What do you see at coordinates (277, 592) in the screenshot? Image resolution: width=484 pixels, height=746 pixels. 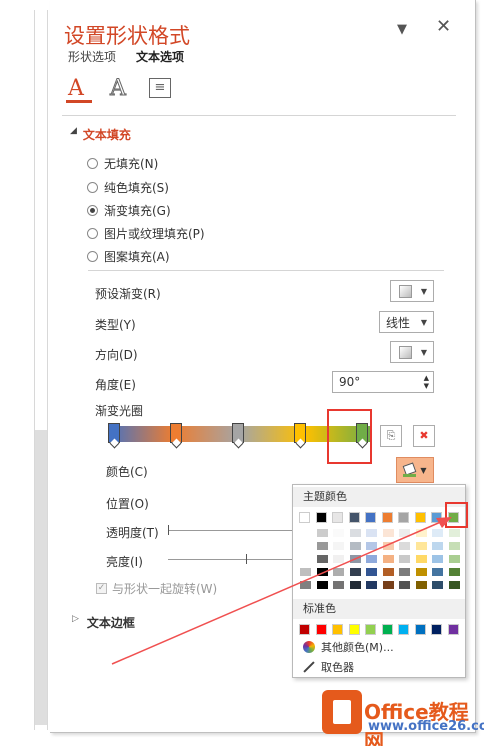 I see `arrow-line` at bounding box center [277, 592].